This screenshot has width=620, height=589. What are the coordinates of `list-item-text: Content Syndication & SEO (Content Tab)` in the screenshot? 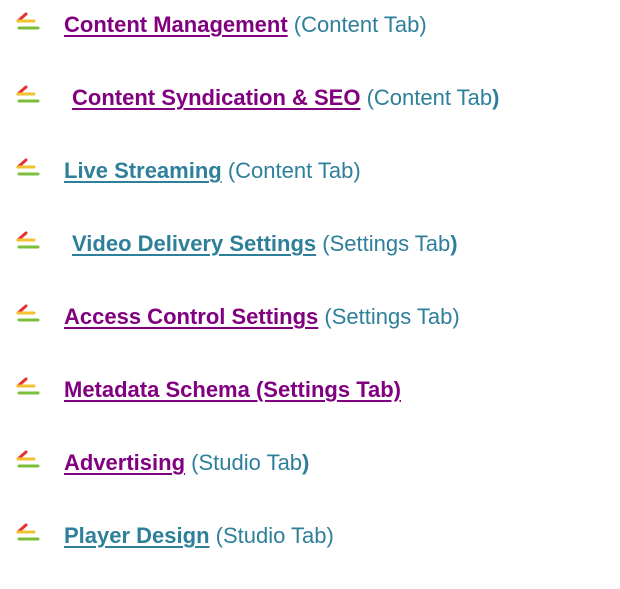 It's located at (285, 98).